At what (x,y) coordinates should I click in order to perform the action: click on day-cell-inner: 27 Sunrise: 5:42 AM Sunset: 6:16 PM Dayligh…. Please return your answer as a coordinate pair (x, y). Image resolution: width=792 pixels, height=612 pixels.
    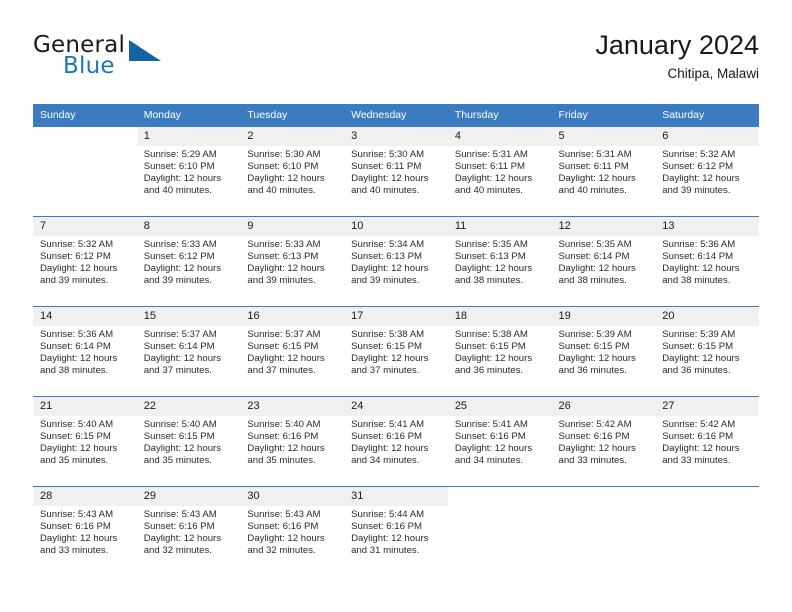
    Looking at the image, I should click on (707, 441).